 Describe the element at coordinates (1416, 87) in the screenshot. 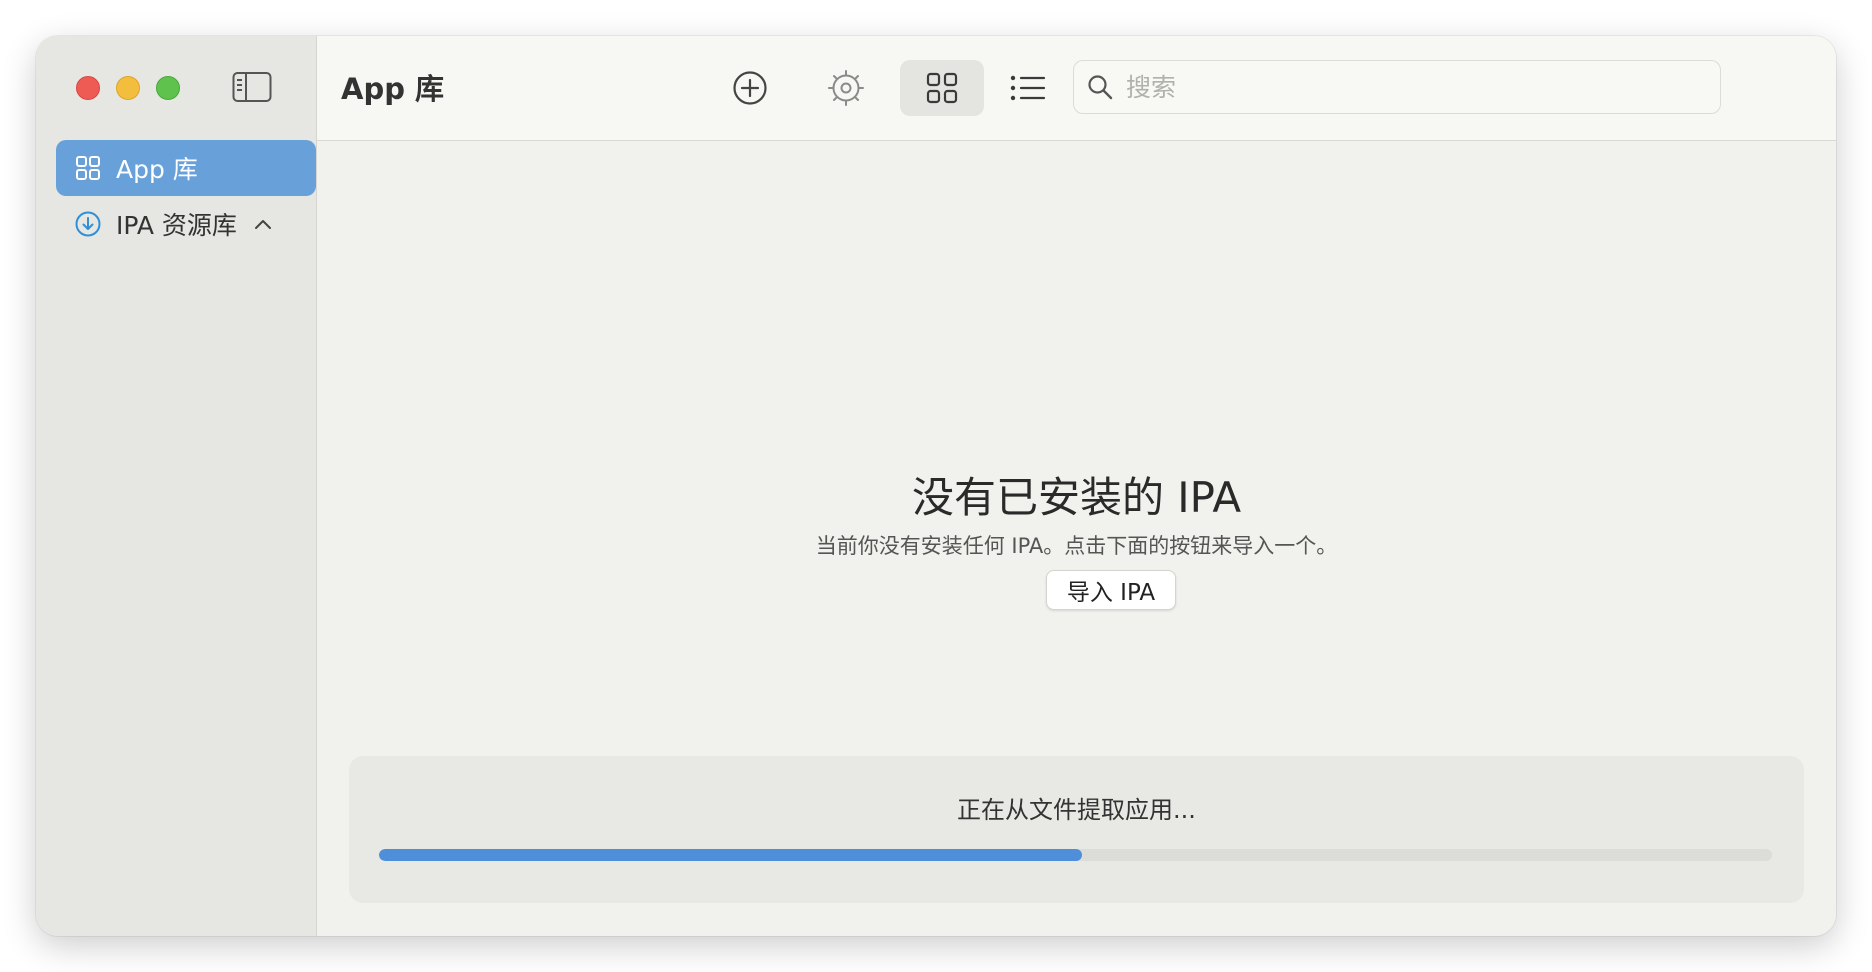

I see `search-input` at that location.